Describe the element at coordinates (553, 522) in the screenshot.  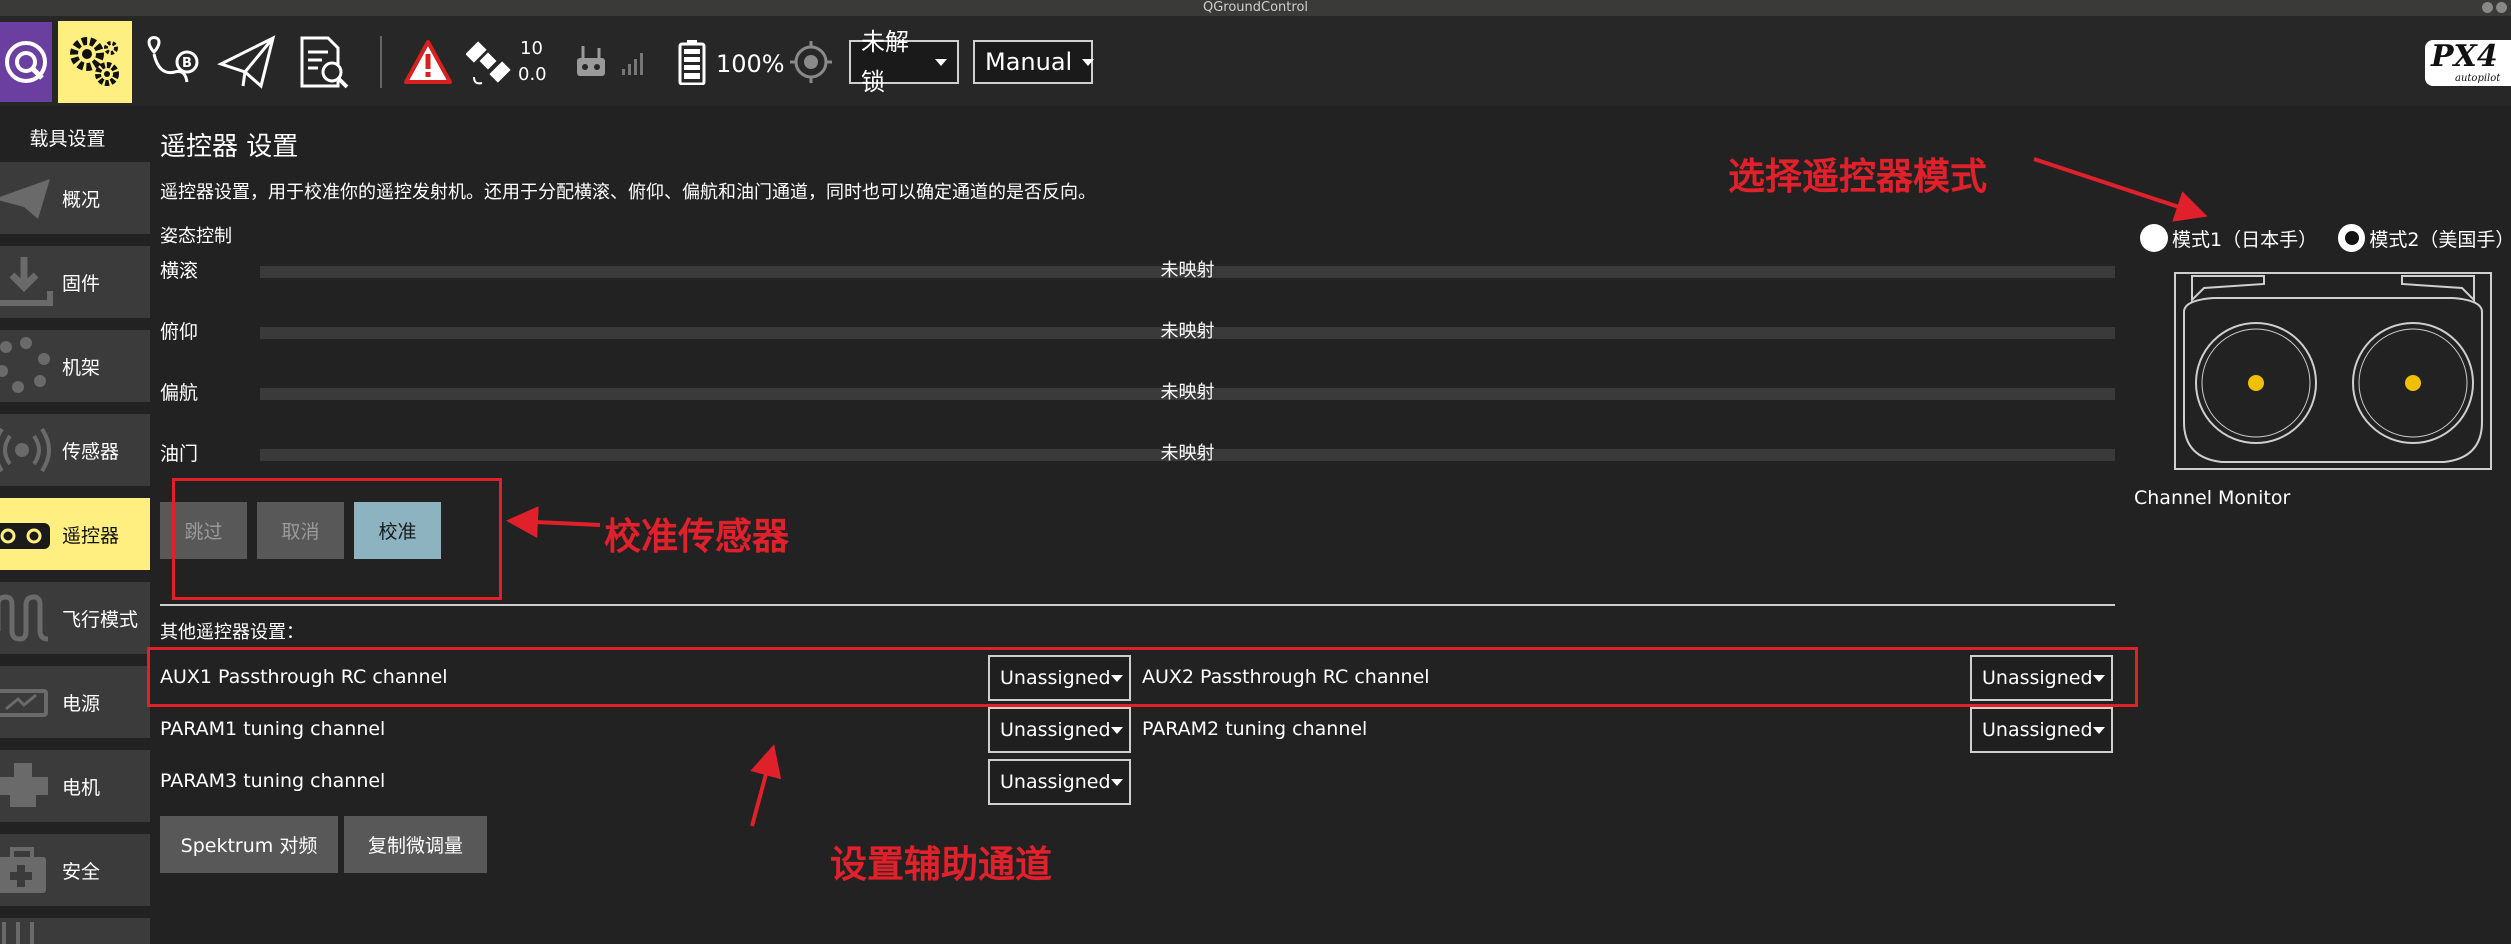
I see `calibrate-arrow` at that location.